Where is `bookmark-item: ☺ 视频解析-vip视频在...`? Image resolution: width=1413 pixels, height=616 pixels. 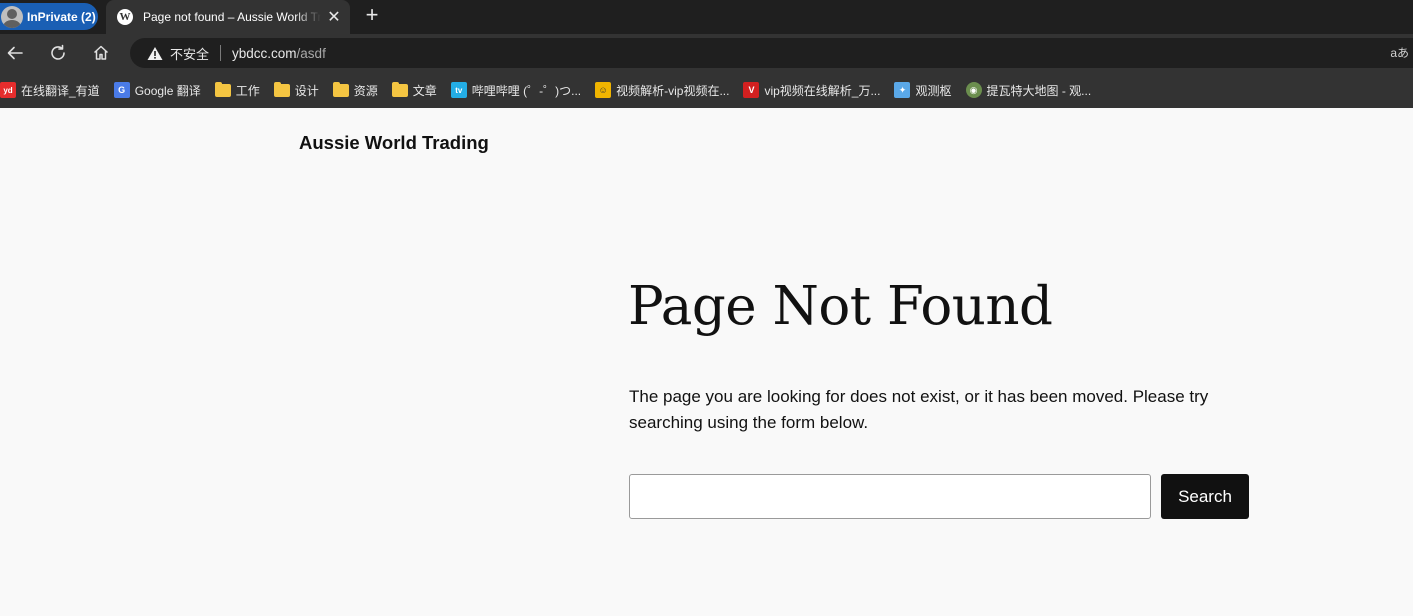
bookmark-item: ☺ 视频解析-vip视频在... is located at coordinates (662, 90).